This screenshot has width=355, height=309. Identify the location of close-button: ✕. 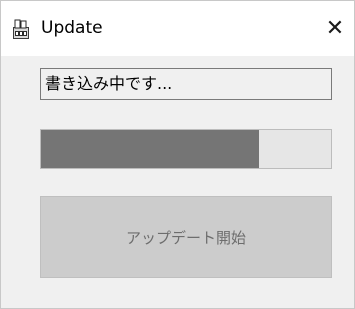
(335, 28).